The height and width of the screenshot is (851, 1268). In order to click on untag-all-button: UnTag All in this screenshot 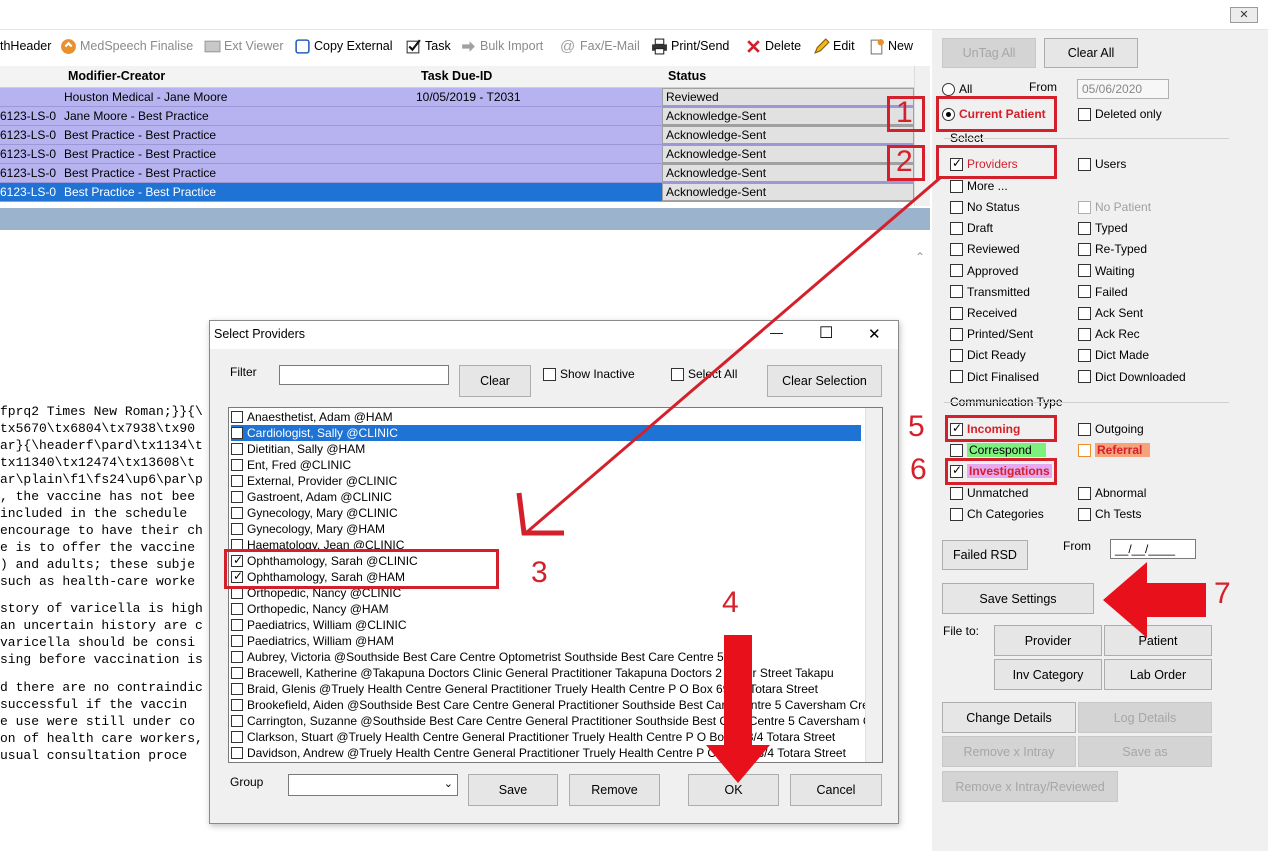, I will do `click(989, 53)`.